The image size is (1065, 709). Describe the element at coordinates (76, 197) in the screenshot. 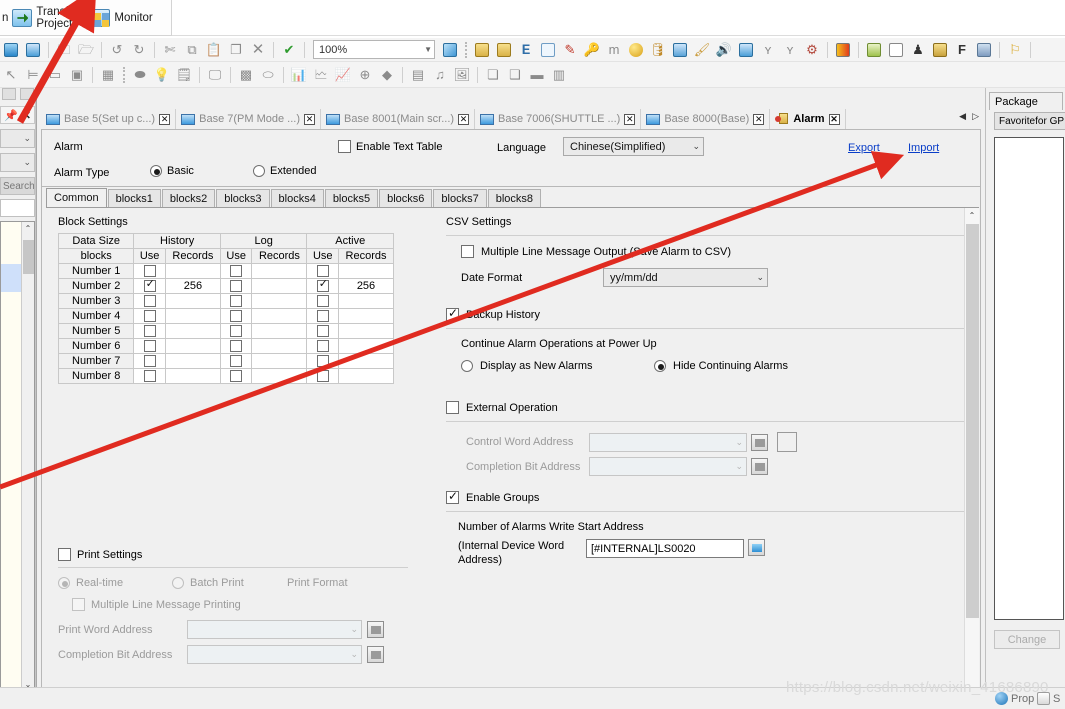

I see `tab-common: Common` at that location.